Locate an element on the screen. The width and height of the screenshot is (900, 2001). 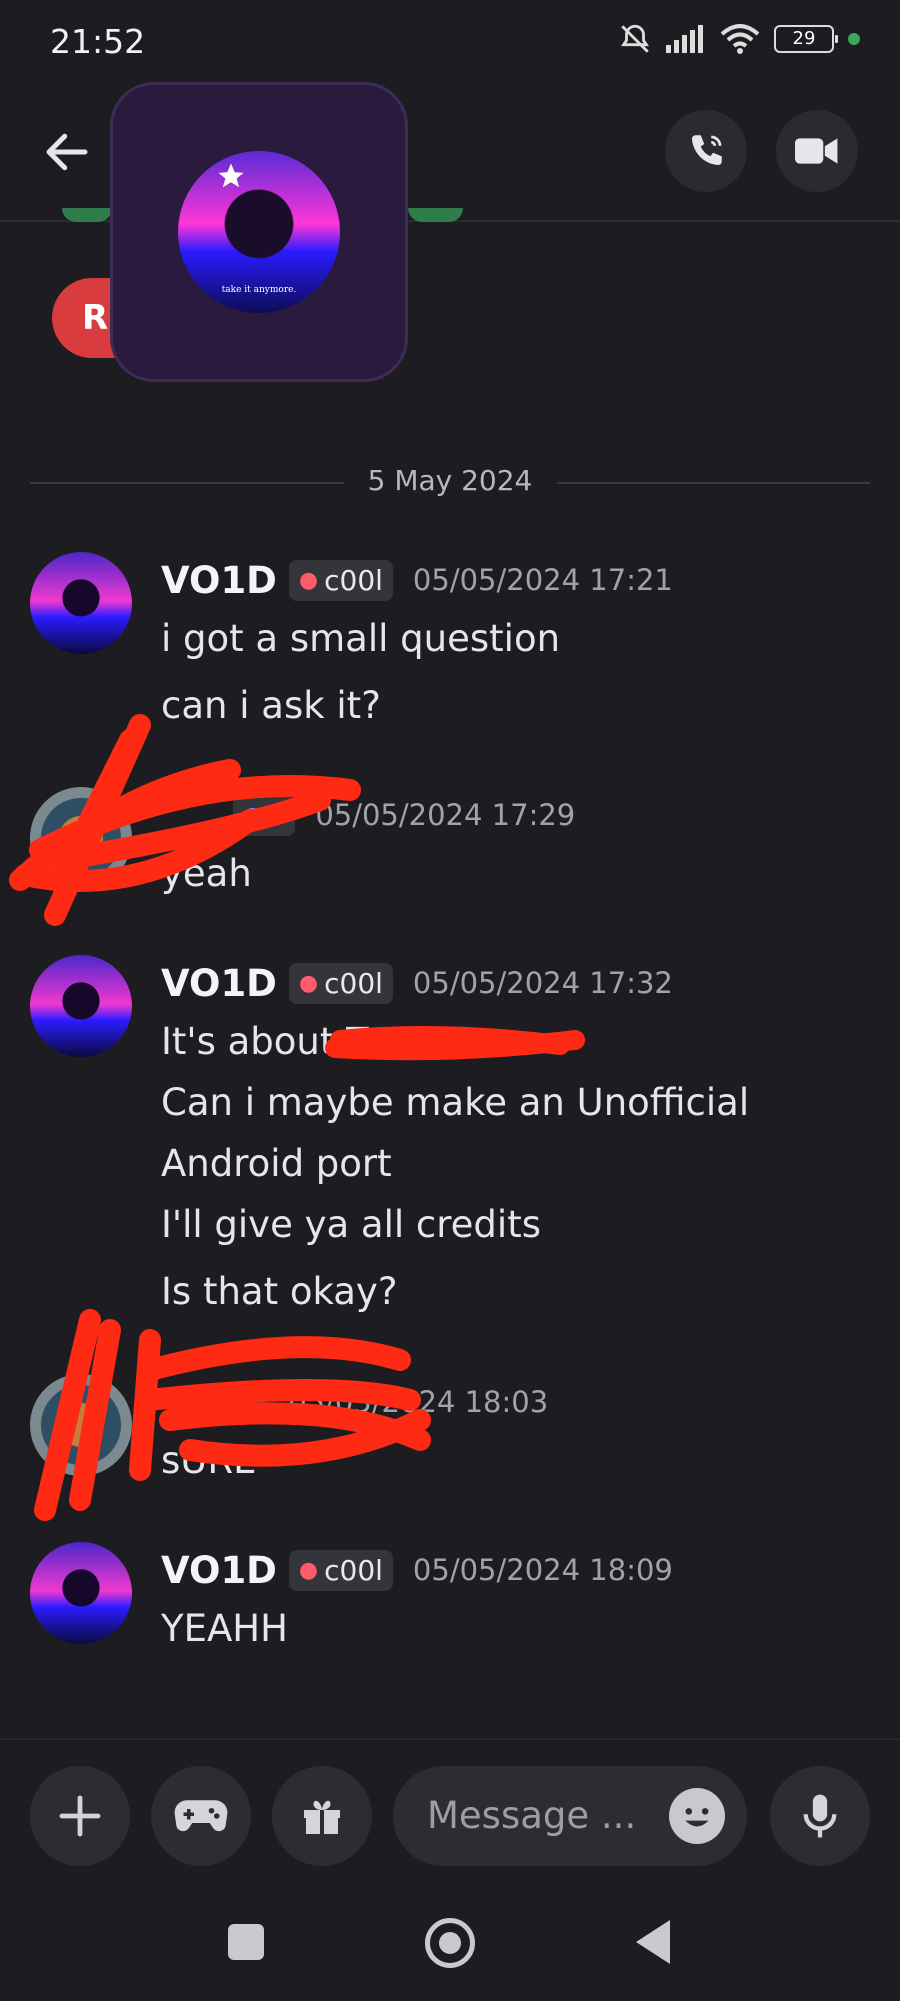
popup-avatar: take it anymore. is located at coordinates (259, 232).